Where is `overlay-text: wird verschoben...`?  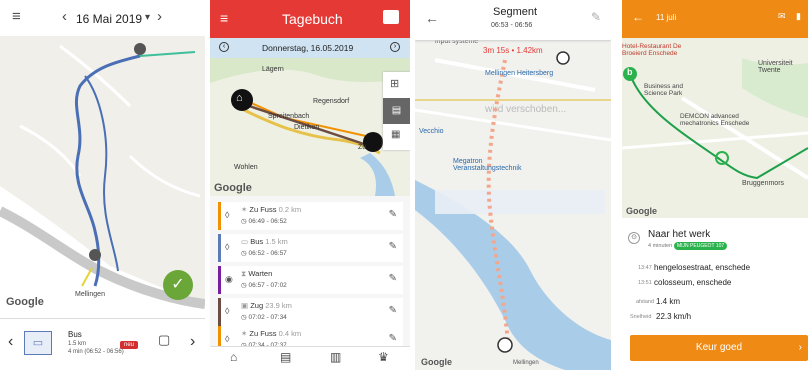 overlay-text: wird verschoben... is located at coordinates (526, 109).